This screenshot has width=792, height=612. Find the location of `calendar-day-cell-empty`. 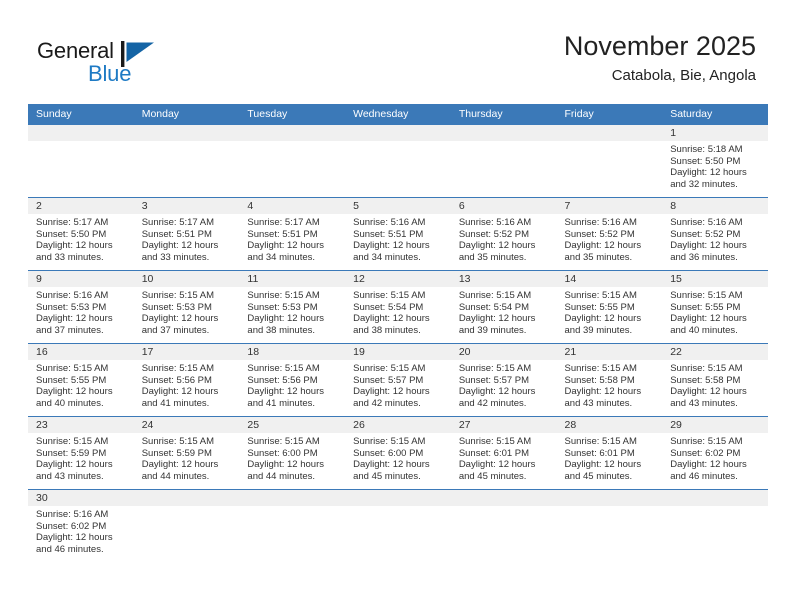

calendar-day-cell-empty is located at coordinates (609, 161).